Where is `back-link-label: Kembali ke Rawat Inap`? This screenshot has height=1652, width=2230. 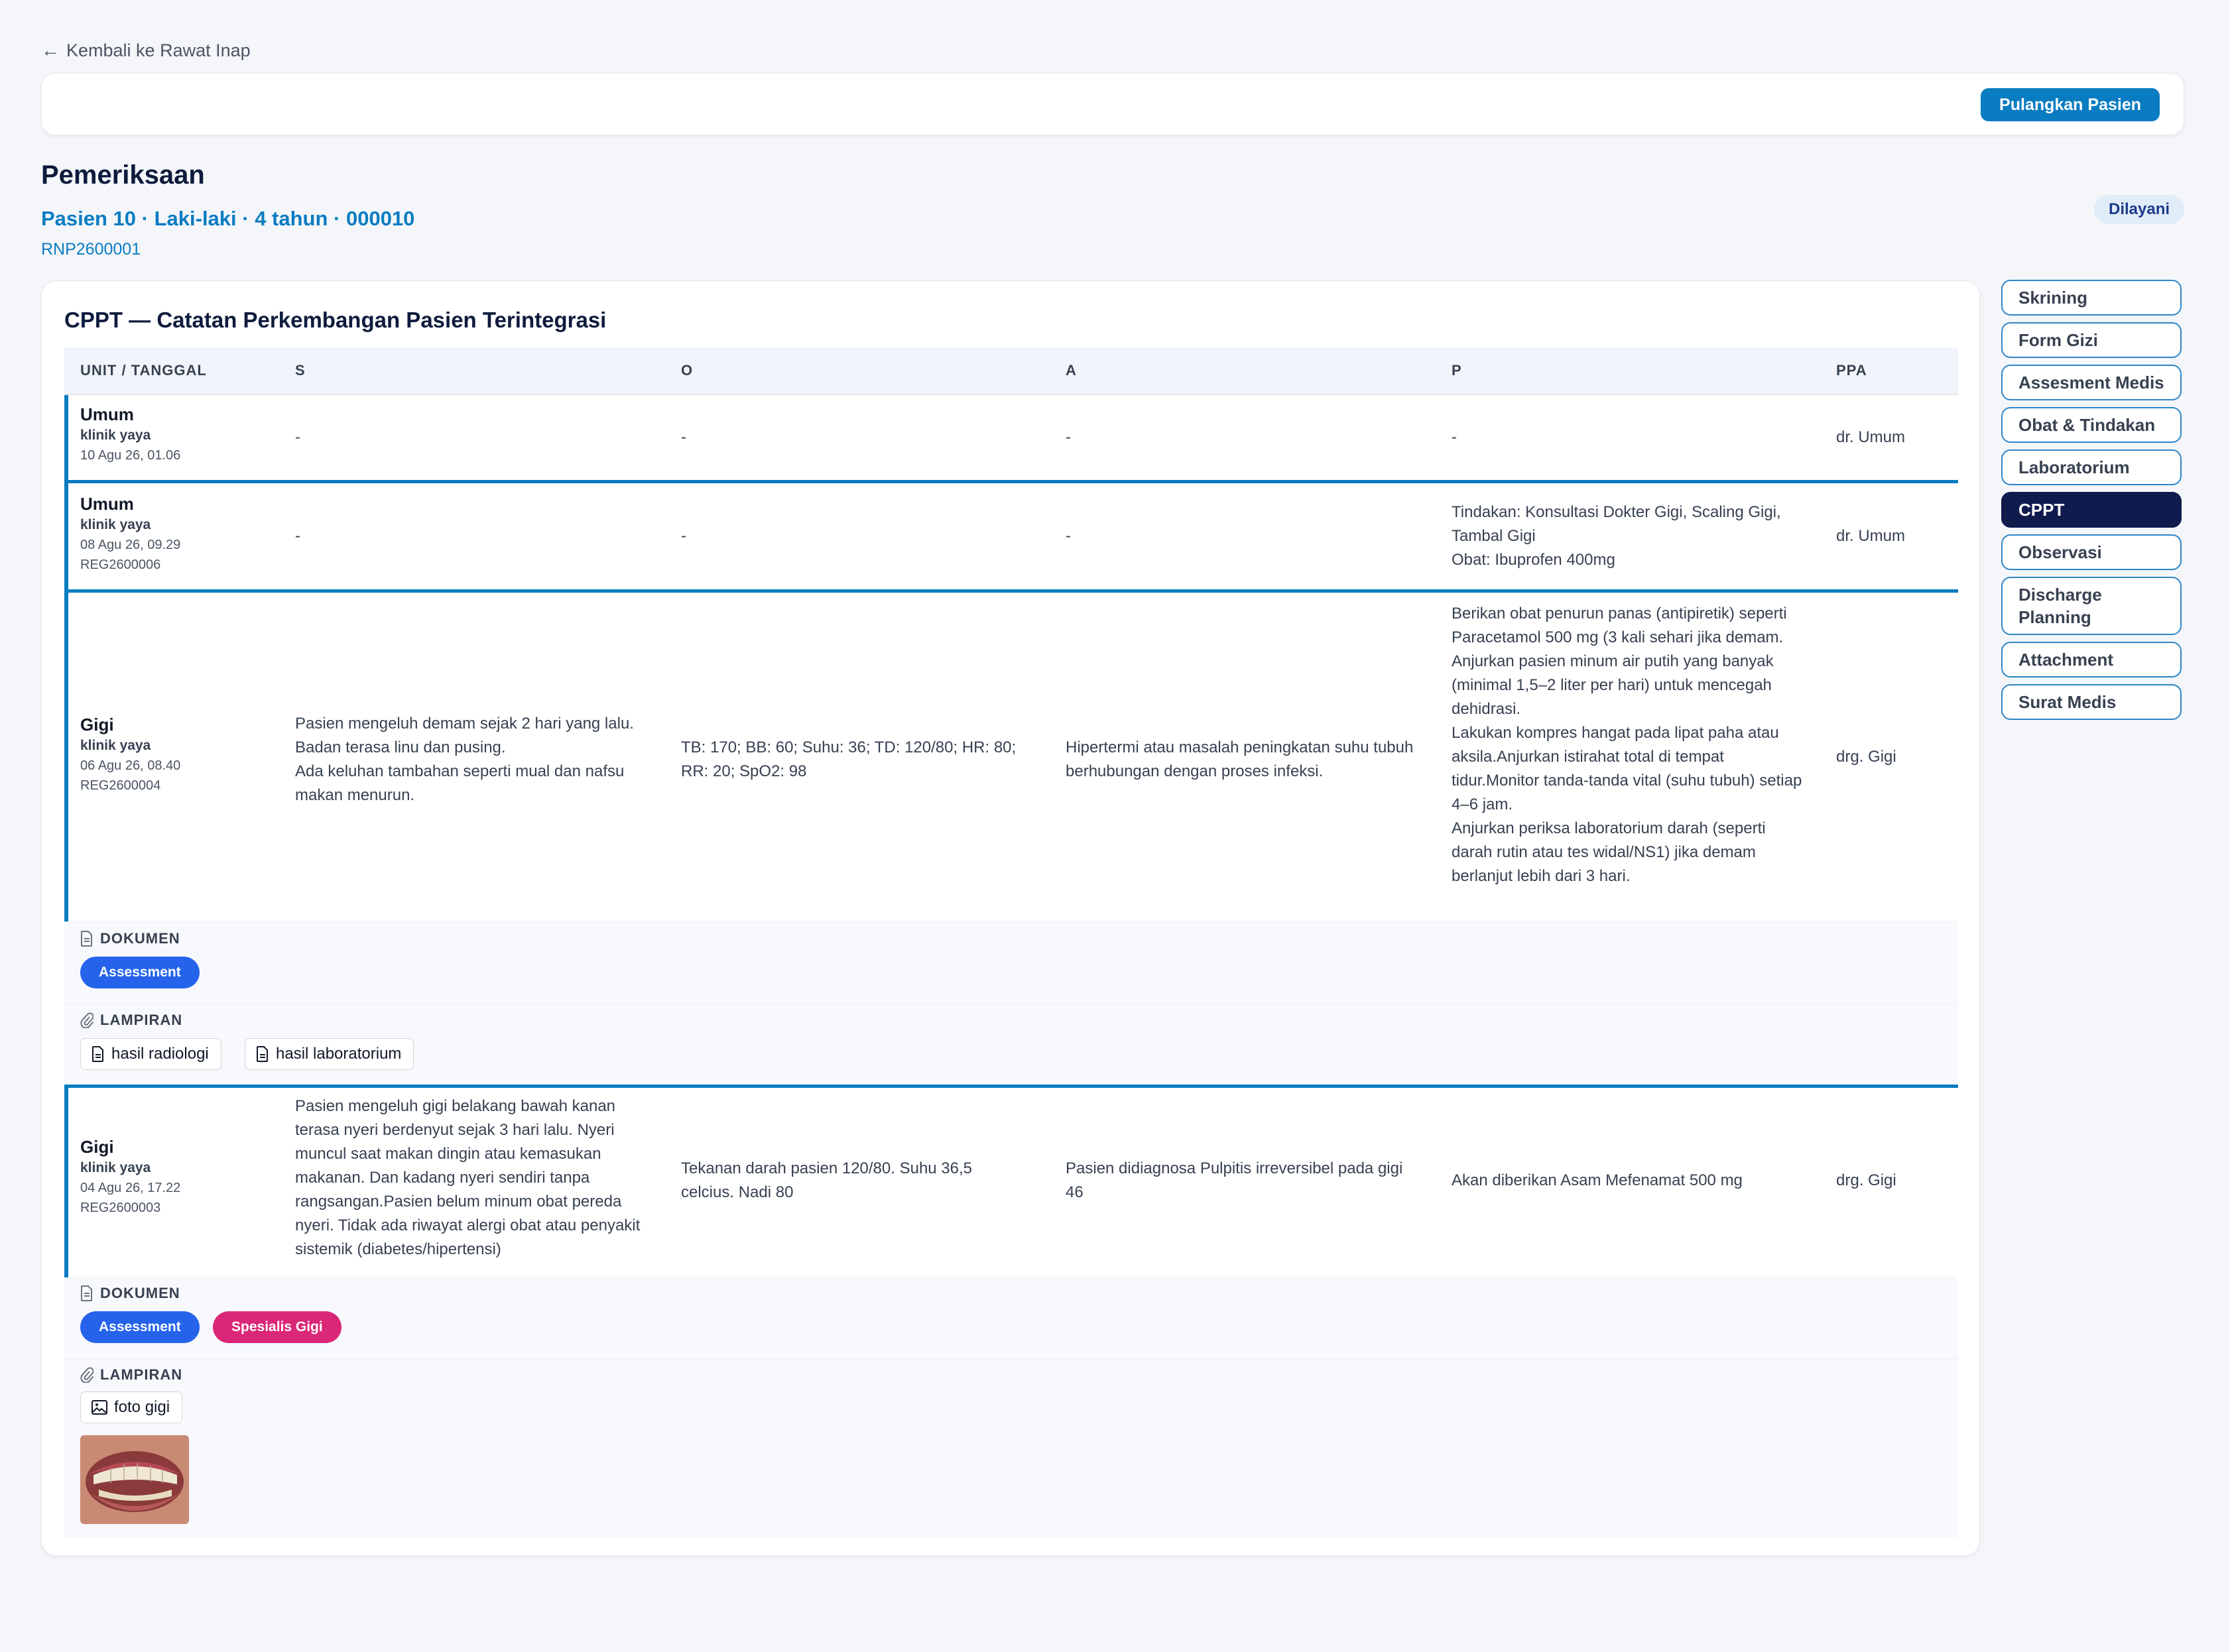 back-link-label: Kembali ke Rawat Inap is located at coordinates (158, 50).